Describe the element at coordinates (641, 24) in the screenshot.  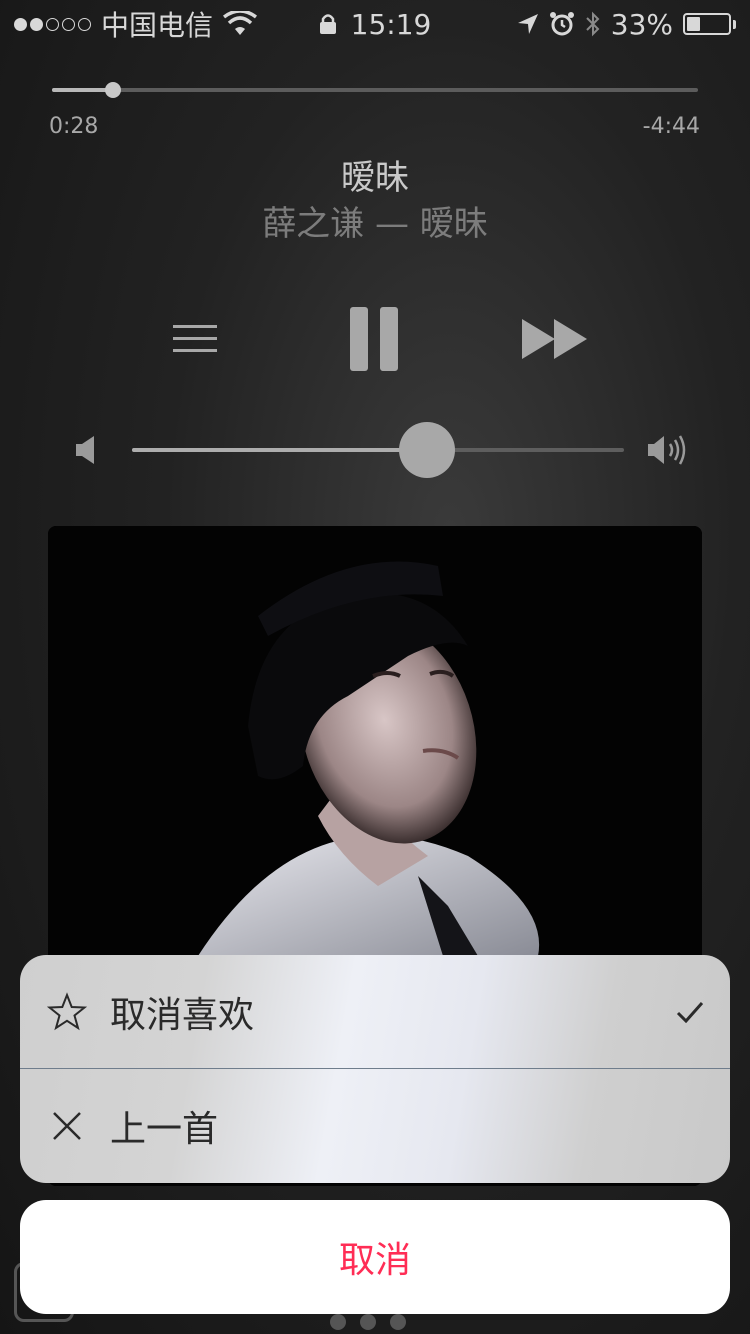
I see `battery-percent: 33%` at that location.